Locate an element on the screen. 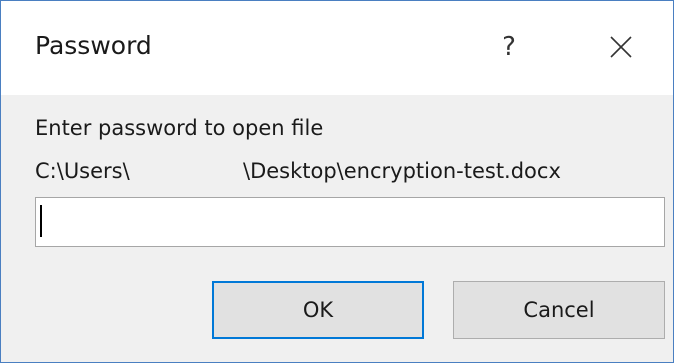 The image size is (674, 363). ok-button: OK is located at coordinates (318, 310).